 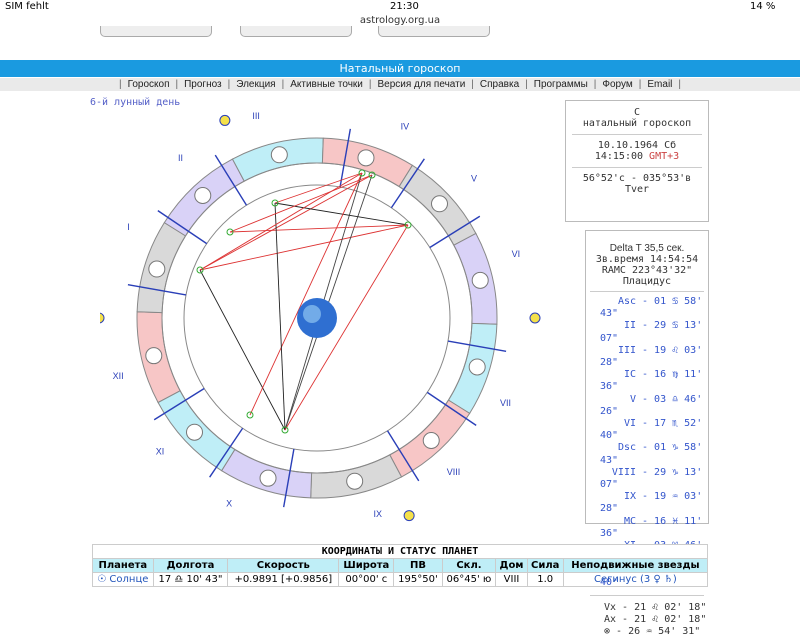 I want to click on house-numeral: IV, so click(x=405, y=126).